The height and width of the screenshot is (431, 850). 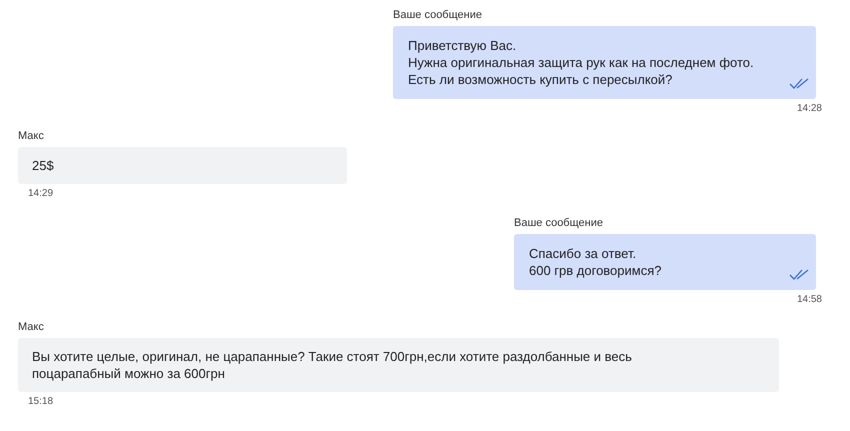 I want to click on message-time: 14:58, so click(x=809, y=300).